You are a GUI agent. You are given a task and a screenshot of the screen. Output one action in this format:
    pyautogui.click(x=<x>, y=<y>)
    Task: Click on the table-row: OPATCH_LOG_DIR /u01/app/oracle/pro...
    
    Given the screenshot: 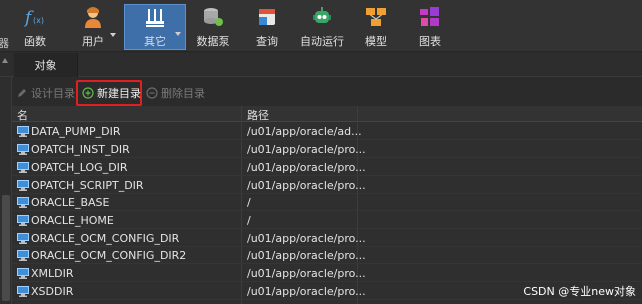 What is the action you would take?
    pyautogui.click(x=327, y=167)
    